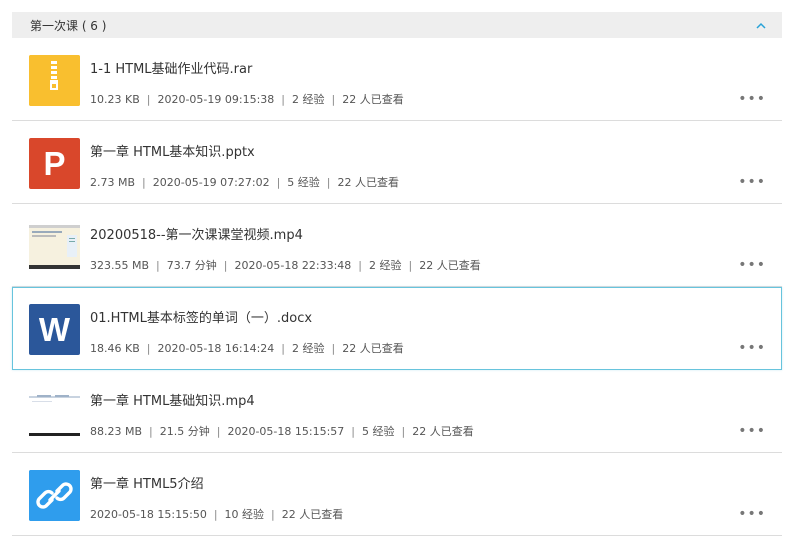  Describe the element at coordinates (116, 431) in the screenshot. I see `file-size: 88.23 MB` at that location.